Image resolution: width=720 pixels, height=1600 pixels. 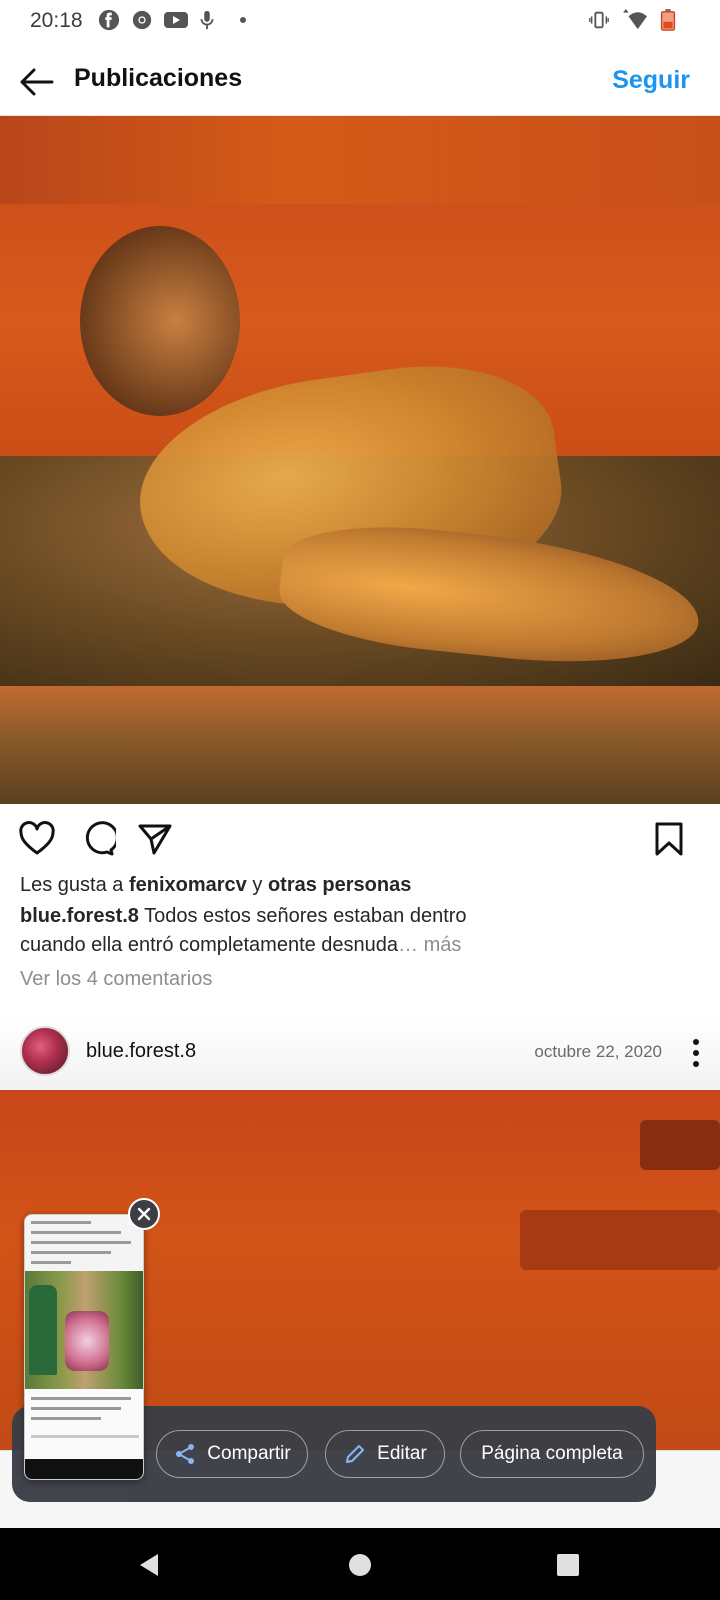 I want to click on comment-icon, so click(x=97, y=839).